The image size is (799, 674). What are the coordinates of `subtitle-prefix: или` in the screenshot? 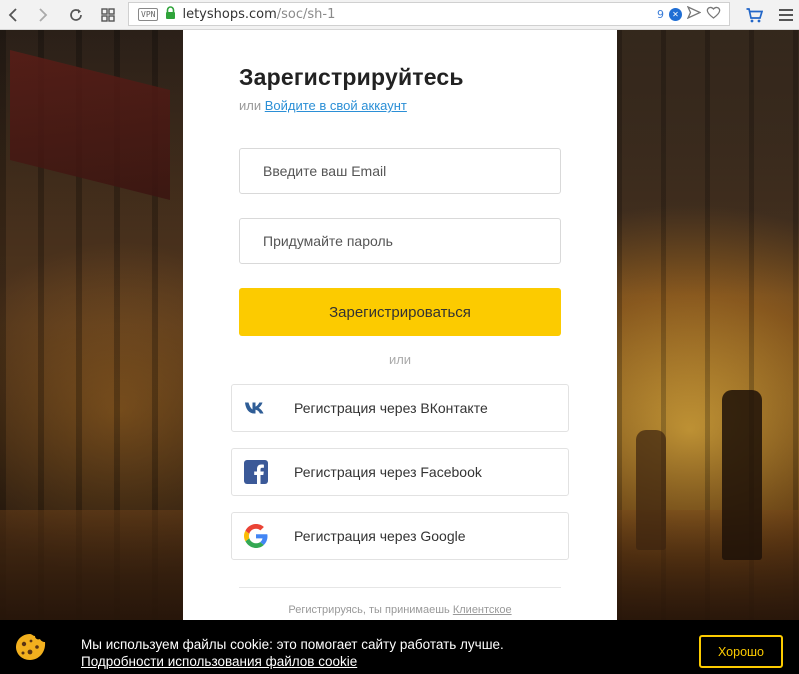 It's located at (250, 105).